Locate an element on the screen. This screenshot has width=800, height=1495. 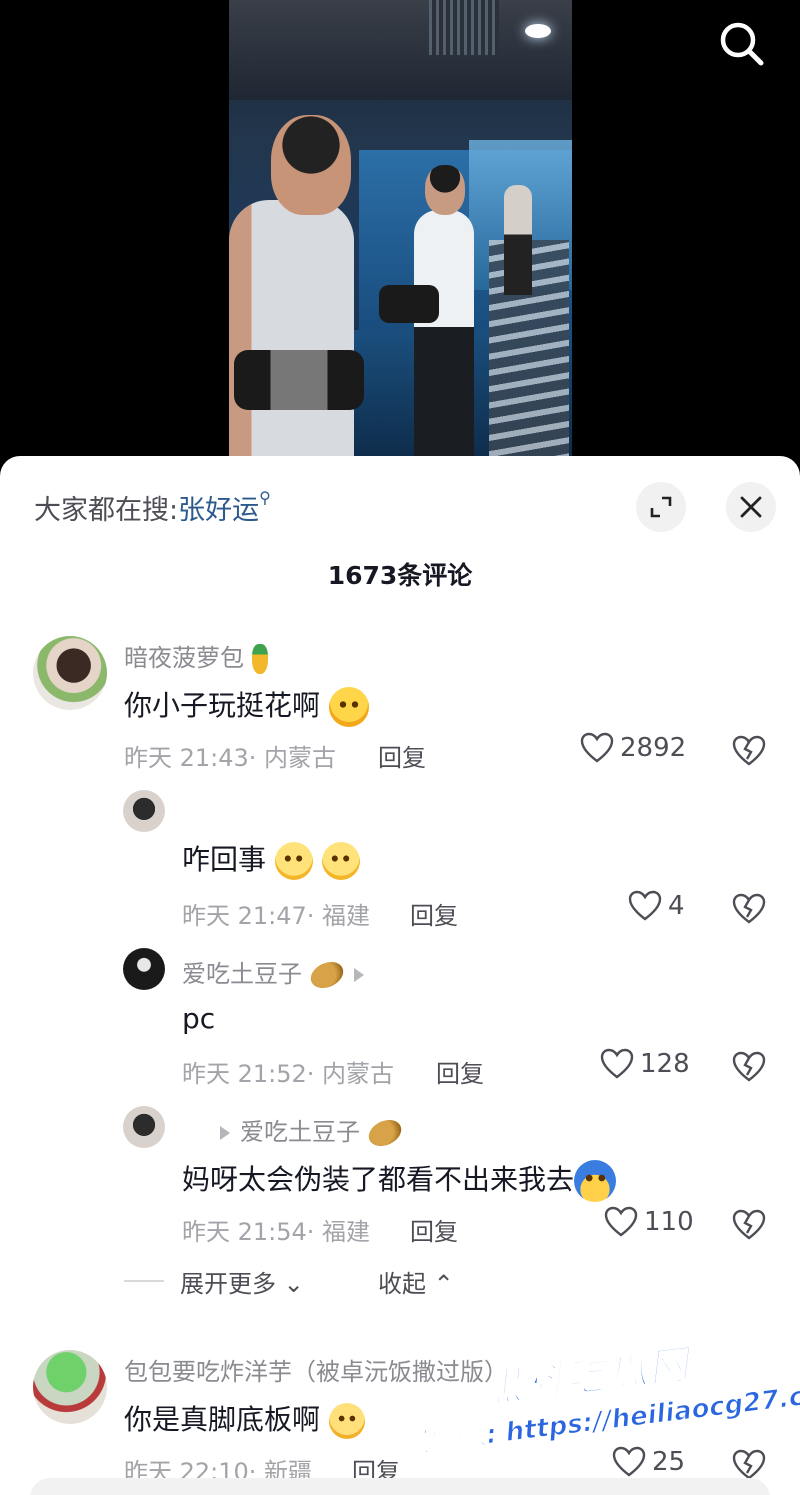
search-hint-prefix: 大家都在搜: is located at coordinates (106, 510).